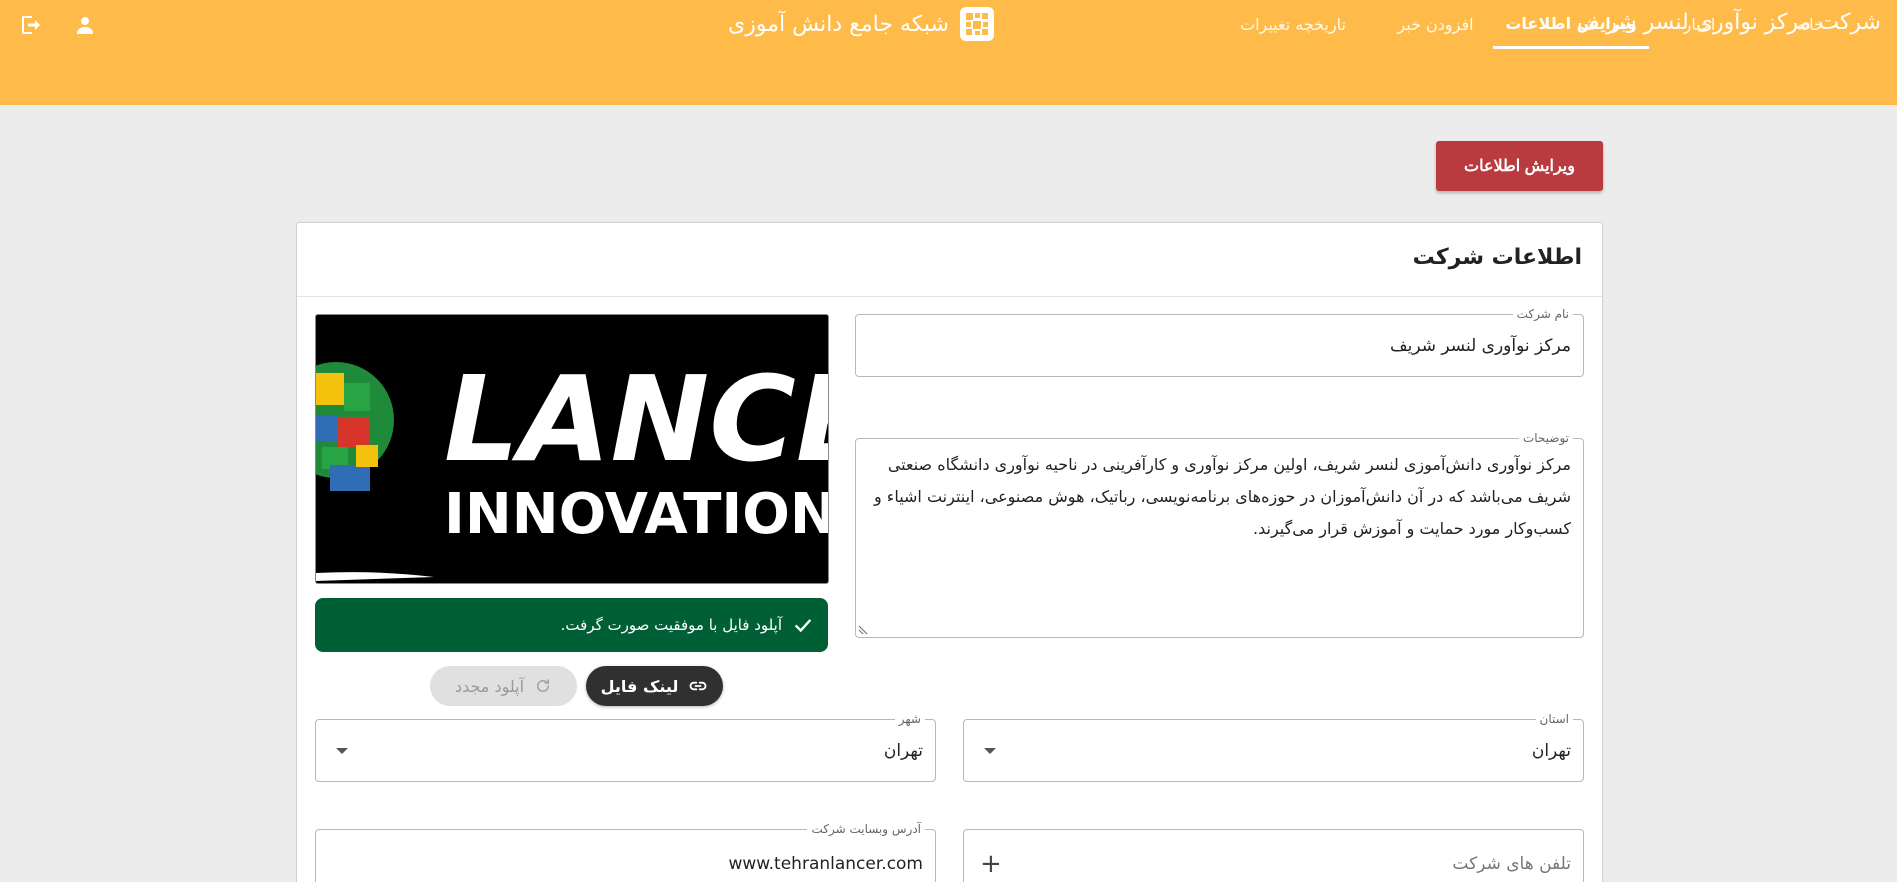 Image resolution: width=1897 pixels, height=882 pixels. What do you see at coordinates (85, 25) in the screenshot?
I see `user-icon` at bounding box center [85, 25].